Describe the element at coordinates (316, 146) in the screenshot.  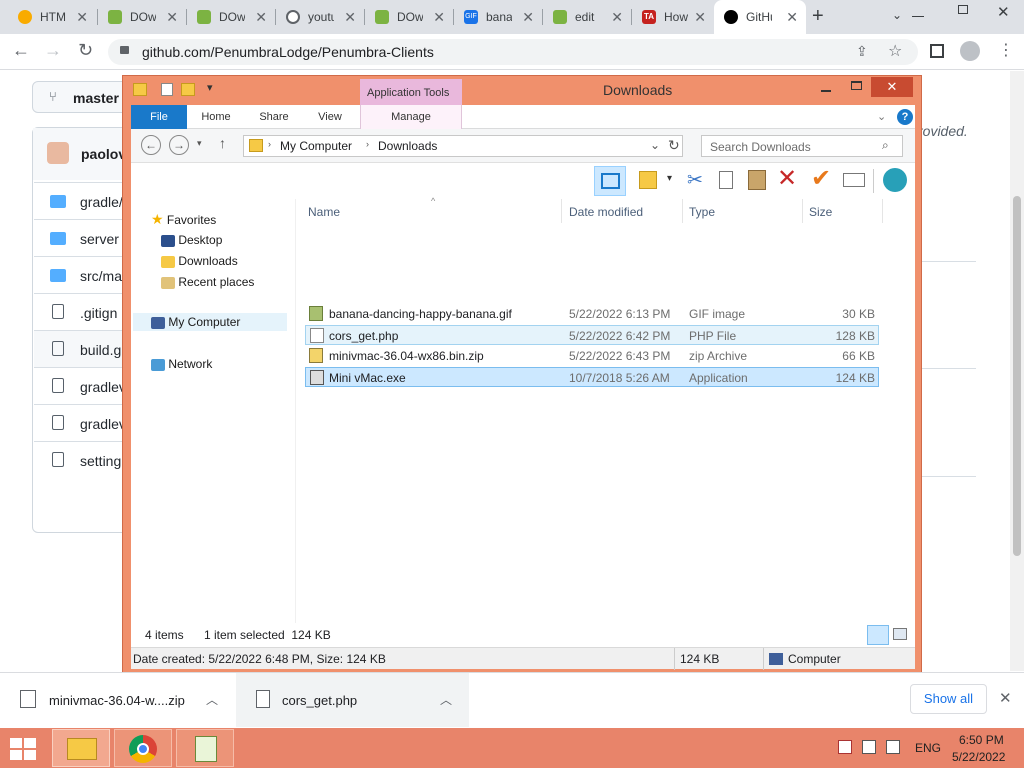
I see `breadcrumb-my-computer: My Computer` at that location.